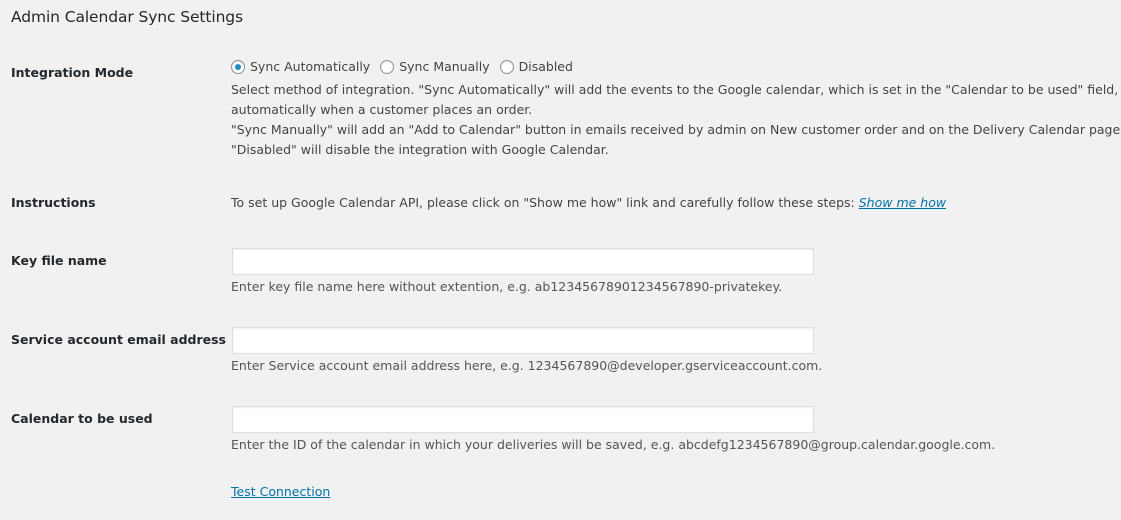 This screenshot has width=1121, height=520. What do you see at coordinates (310, 66) in the screenshot?
I see `radio-sync-automatically-label: Sync Automatically` at bounding box center [310, 66].